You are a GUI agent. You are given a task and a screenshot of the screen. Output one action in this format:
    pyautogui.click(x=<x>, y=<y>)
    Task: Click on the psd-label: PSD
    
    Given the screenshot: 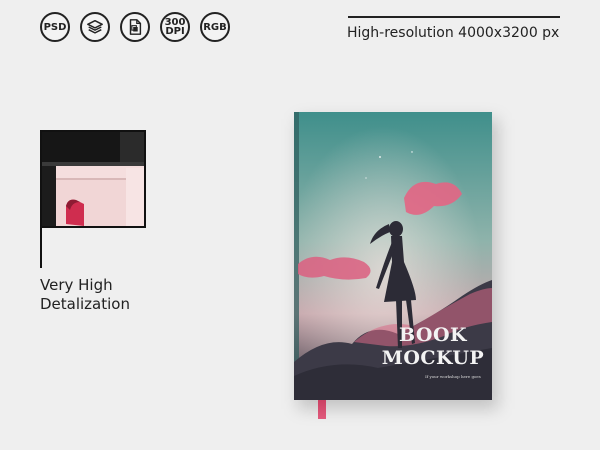 What is the action you would take?
    pyautogui.click(x=55, y=27)
    